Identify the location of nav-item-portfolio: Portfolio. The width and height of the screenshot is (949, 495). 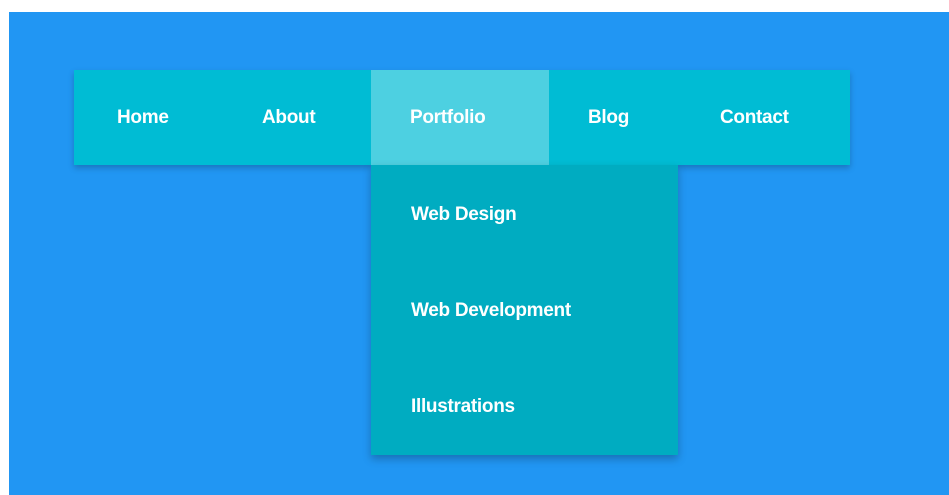
(460, 117).